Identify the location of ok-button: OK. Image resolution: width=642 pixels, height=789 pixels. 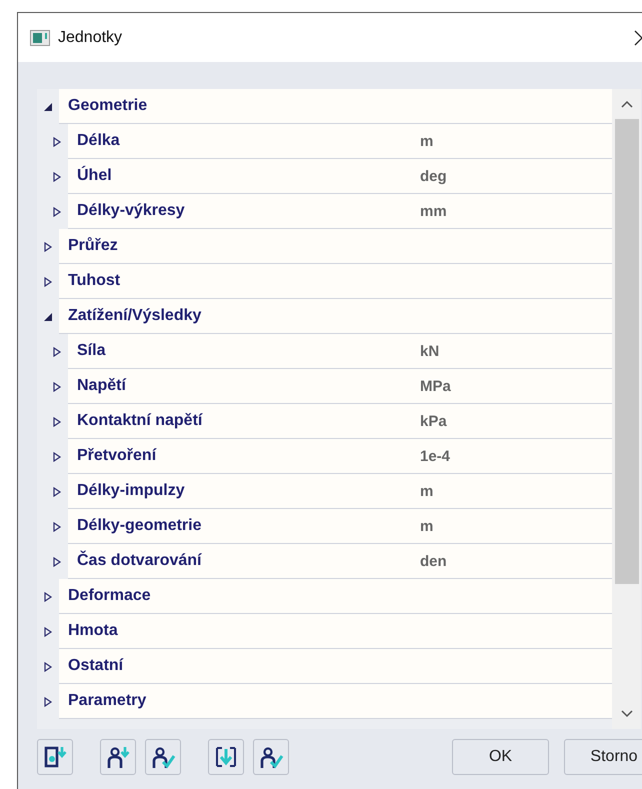
(500, 756).